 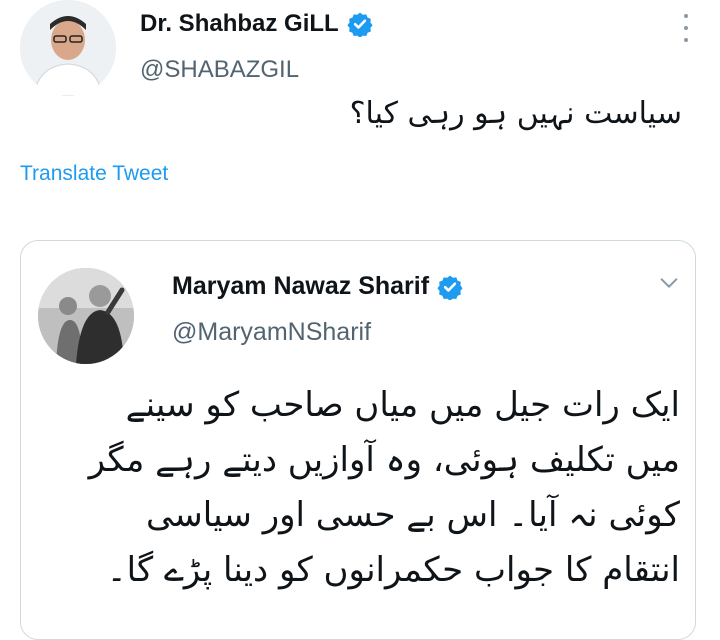 What do you see at coordinates (412, 515) in the screenshot?
I see `quoted-text-line: کوئی نہ آیا۔ اس بے حسی اور سیاسی` at bounding box center [412, 515].